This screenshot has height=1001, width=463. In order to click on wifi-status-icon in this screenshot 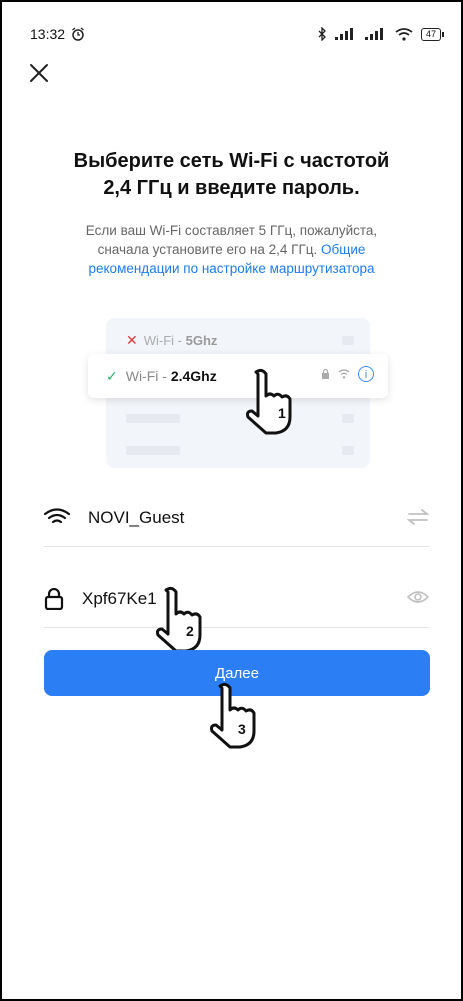, I will do `click(404, 34)`.